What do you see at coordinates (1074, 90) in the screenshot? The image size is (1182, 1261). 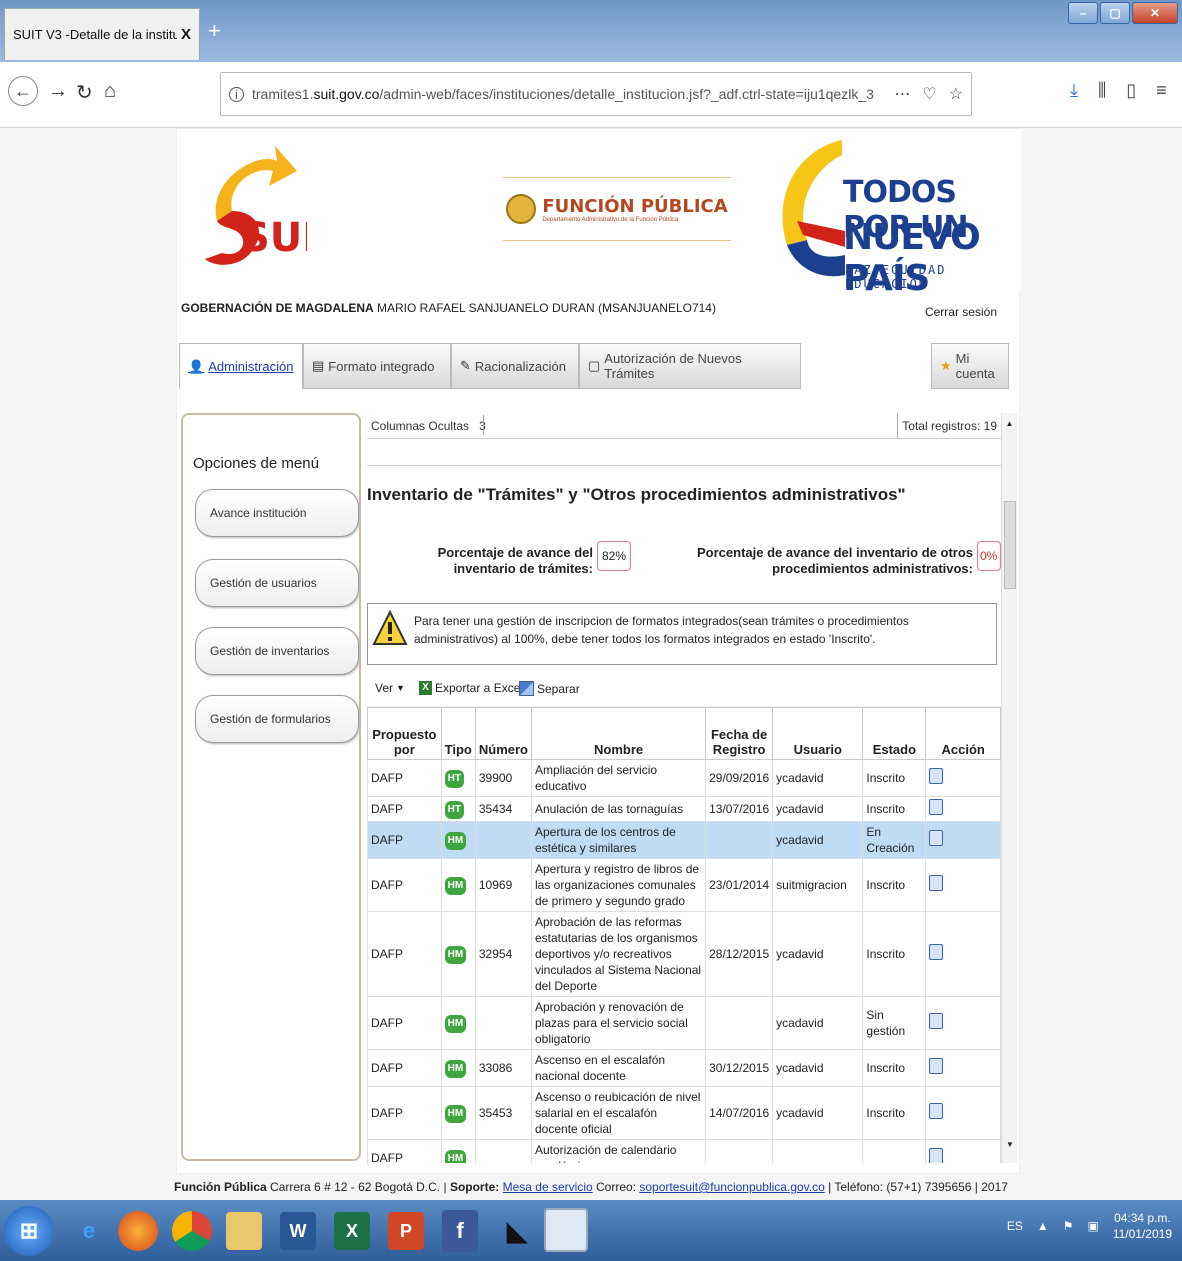 I see `download-icon: ⤓` at bounding box center [1074, 90].